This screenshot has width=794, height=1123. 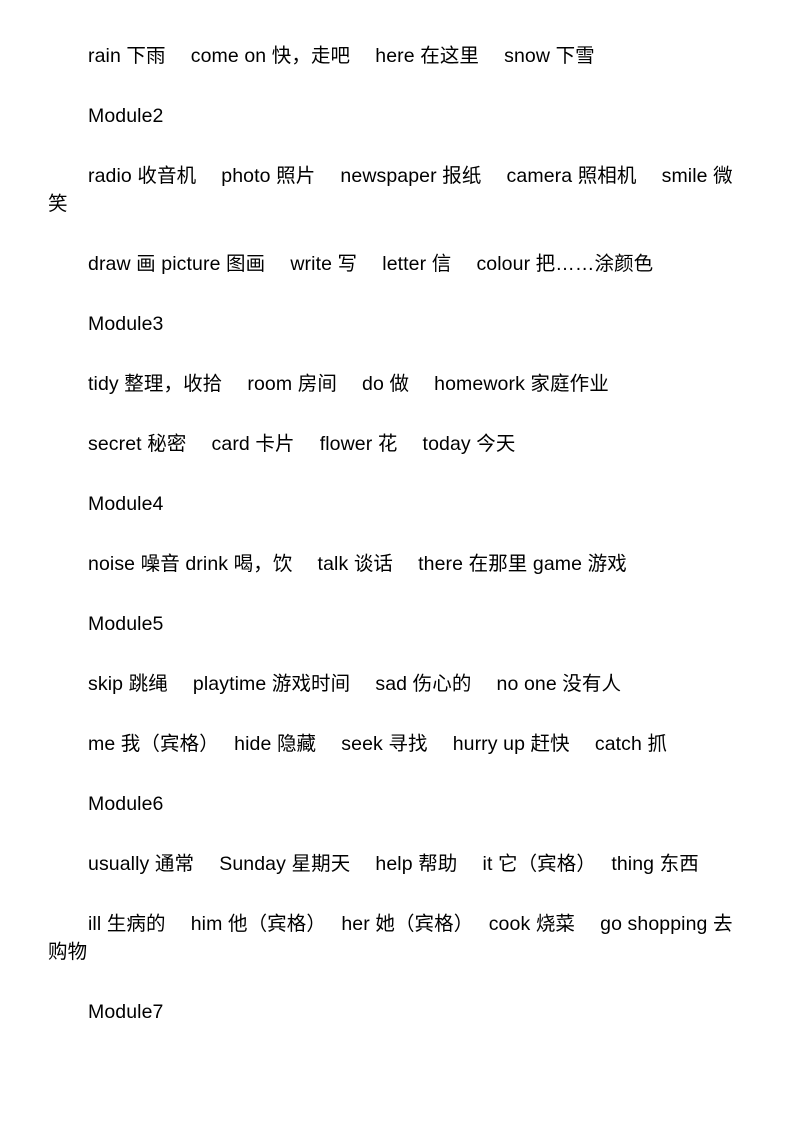 What do you see at coordinates (355, 684) in the screenshot?
I see `module5-vocab-line-1: skip 跳绳 playtime 游戏时间 sad 伤心的 no one 没有人` at bounding box center [355, 684].